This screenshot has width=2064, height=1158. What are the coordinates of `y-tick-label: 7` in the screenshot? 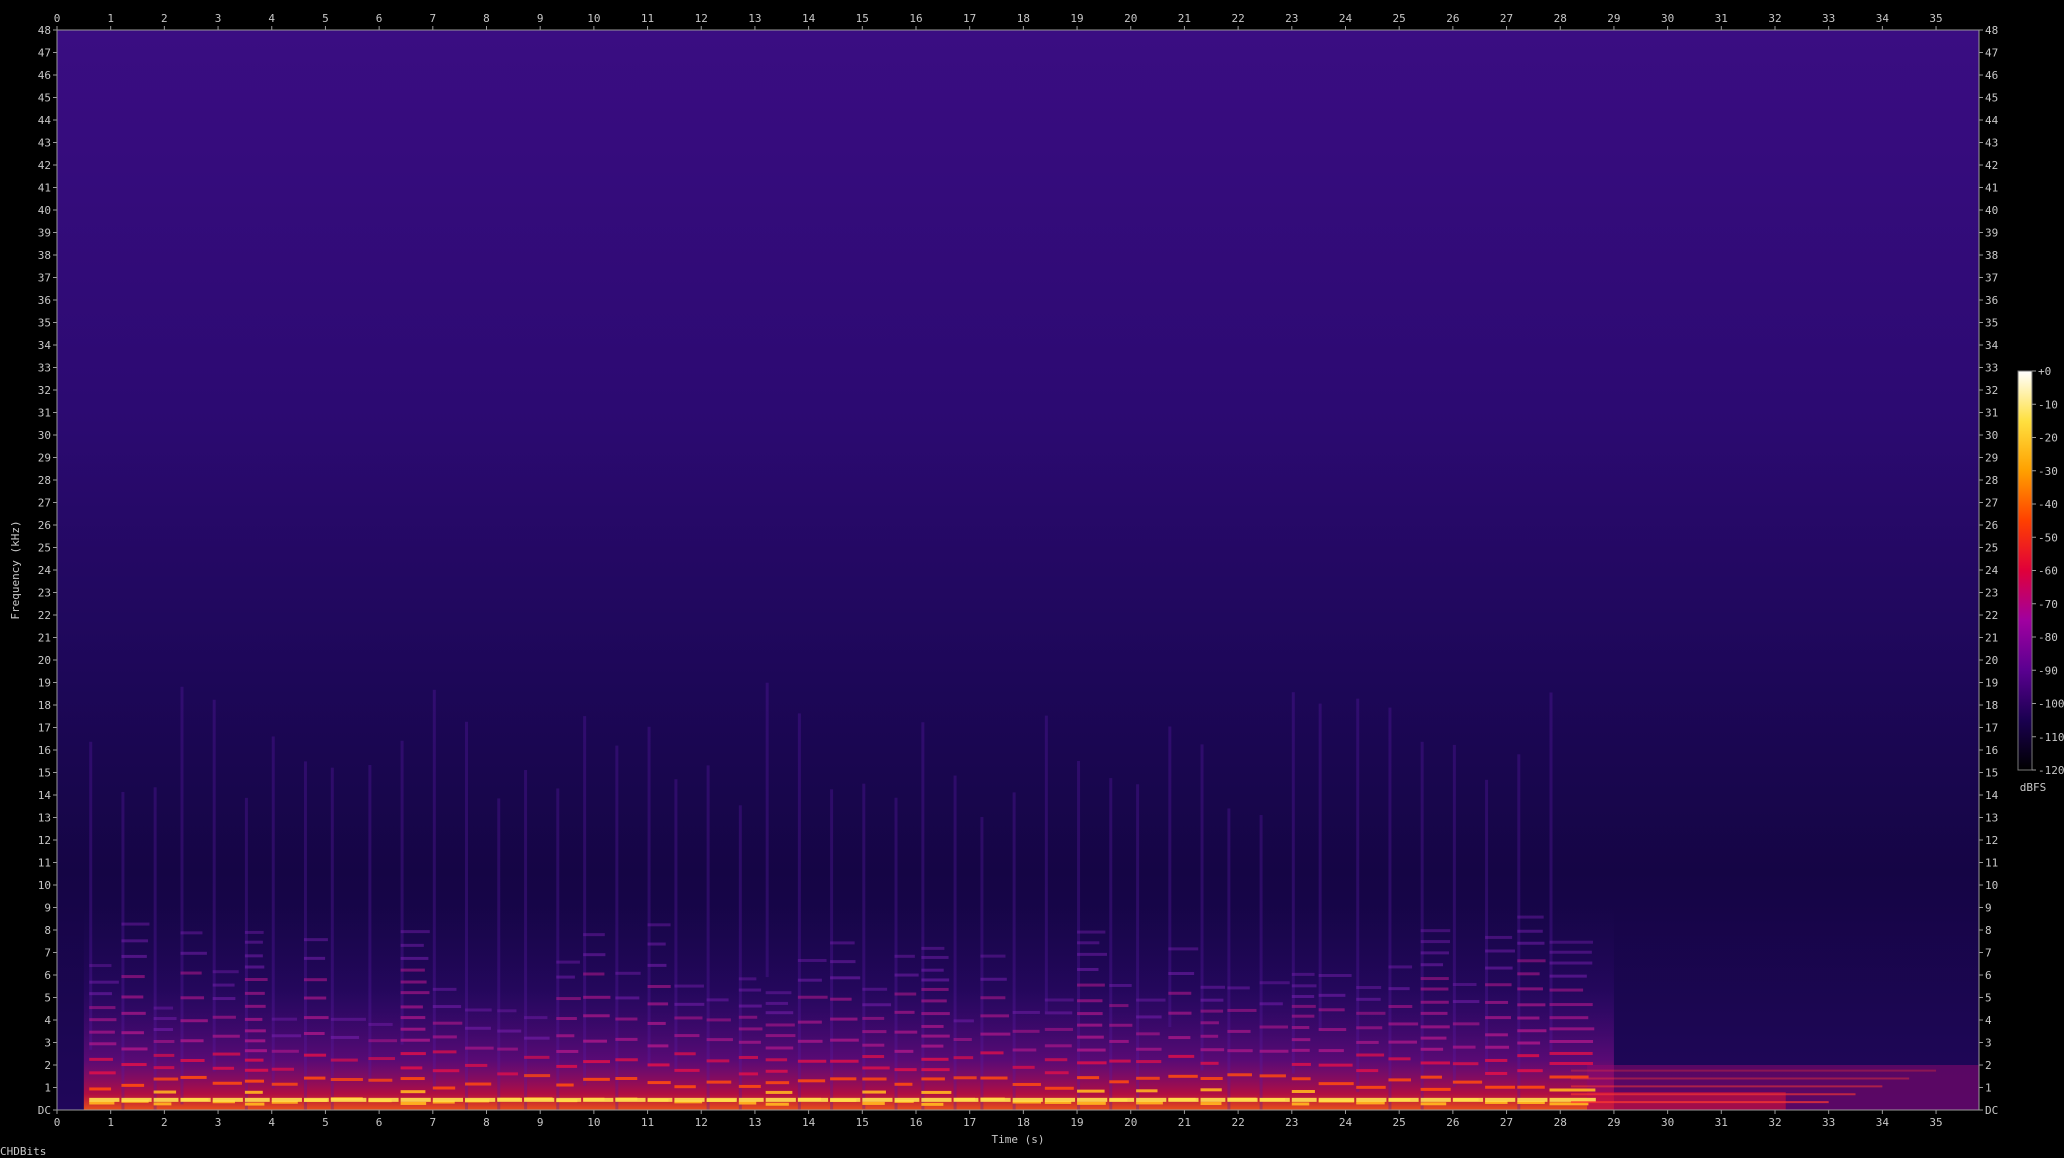 It's located at (1988, 953).